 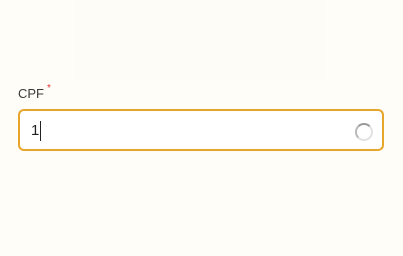 What do you see at coordinates (201, 94) in the screenshot?
I see `cpf-label-row: CPF *` at bounding box center [201, 94].